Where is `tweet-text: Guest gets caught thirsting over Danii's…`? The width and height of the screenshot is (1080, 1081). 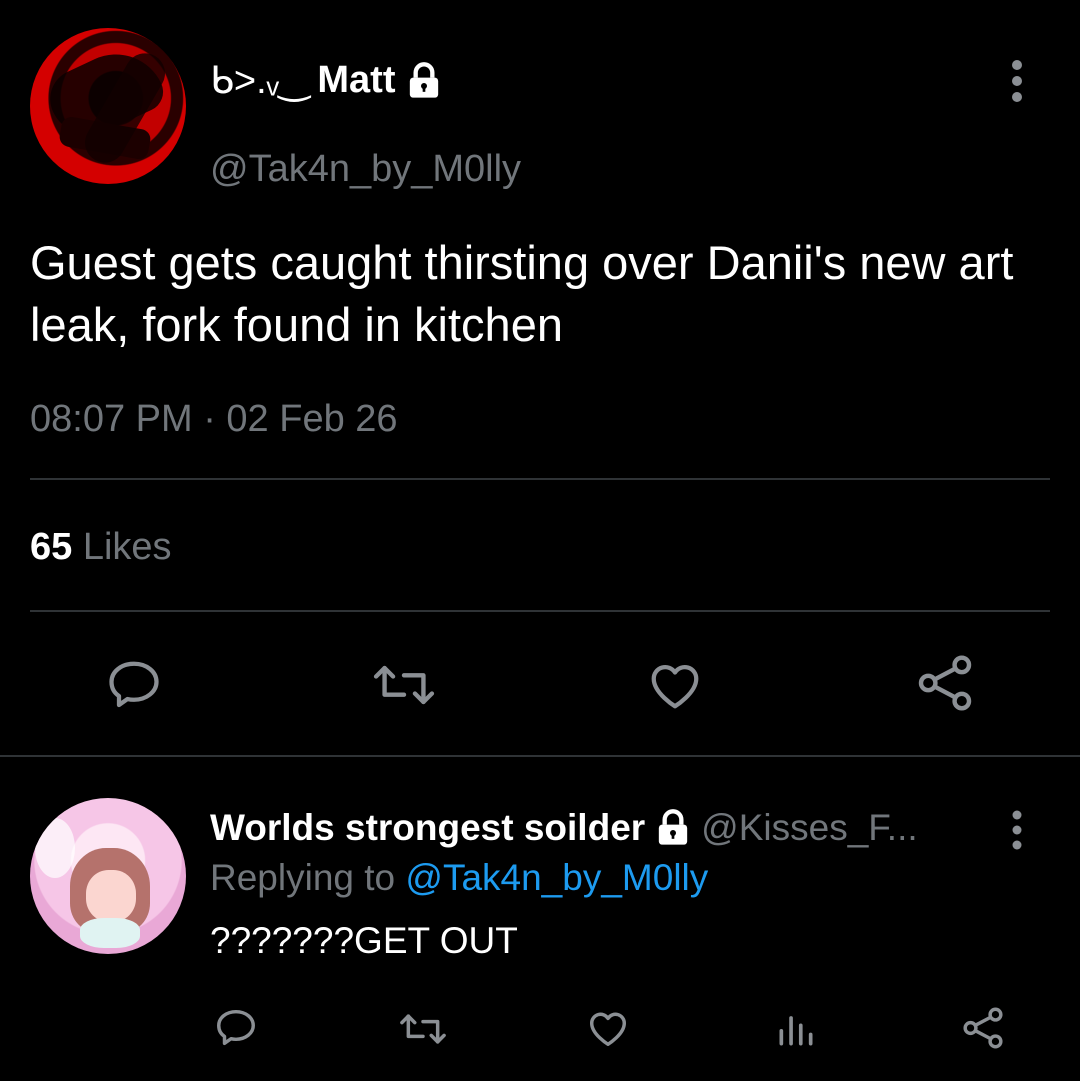
tweet-text: Guest gets caught thirsting over Danii's… is located at coordinates (522, 293).